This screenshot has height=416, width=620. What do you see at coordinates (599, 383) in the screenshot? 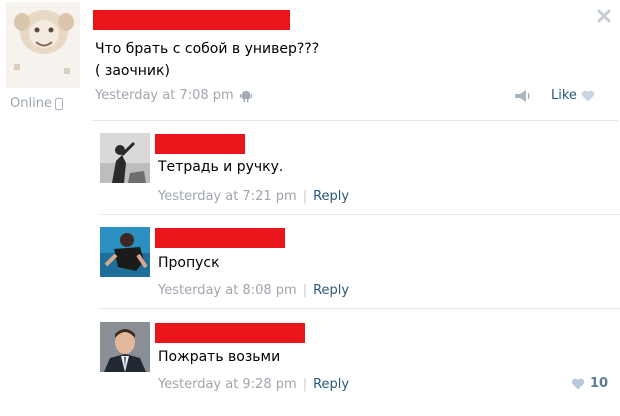
I see `like-count: 10` at bounding box center [599, 383].